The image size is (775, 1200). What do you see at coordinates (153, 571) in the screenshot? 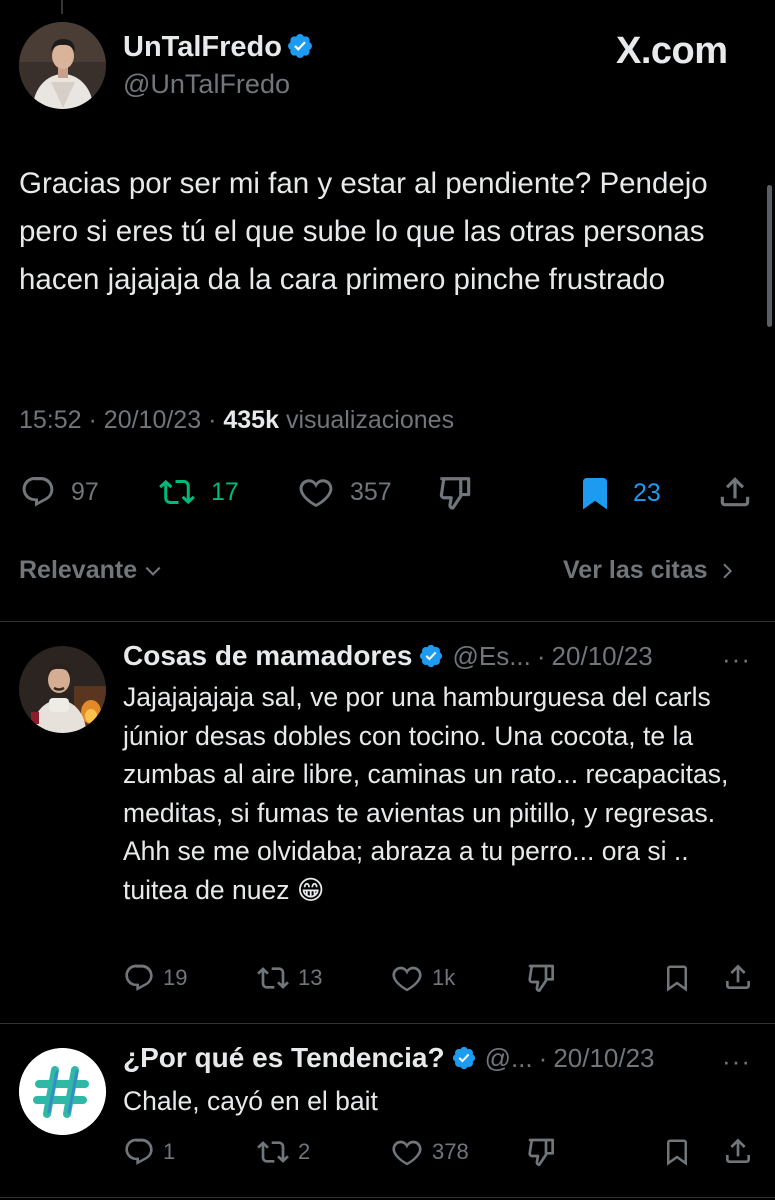
I see `chevron-down-icon` at bounding box center [153, 571].